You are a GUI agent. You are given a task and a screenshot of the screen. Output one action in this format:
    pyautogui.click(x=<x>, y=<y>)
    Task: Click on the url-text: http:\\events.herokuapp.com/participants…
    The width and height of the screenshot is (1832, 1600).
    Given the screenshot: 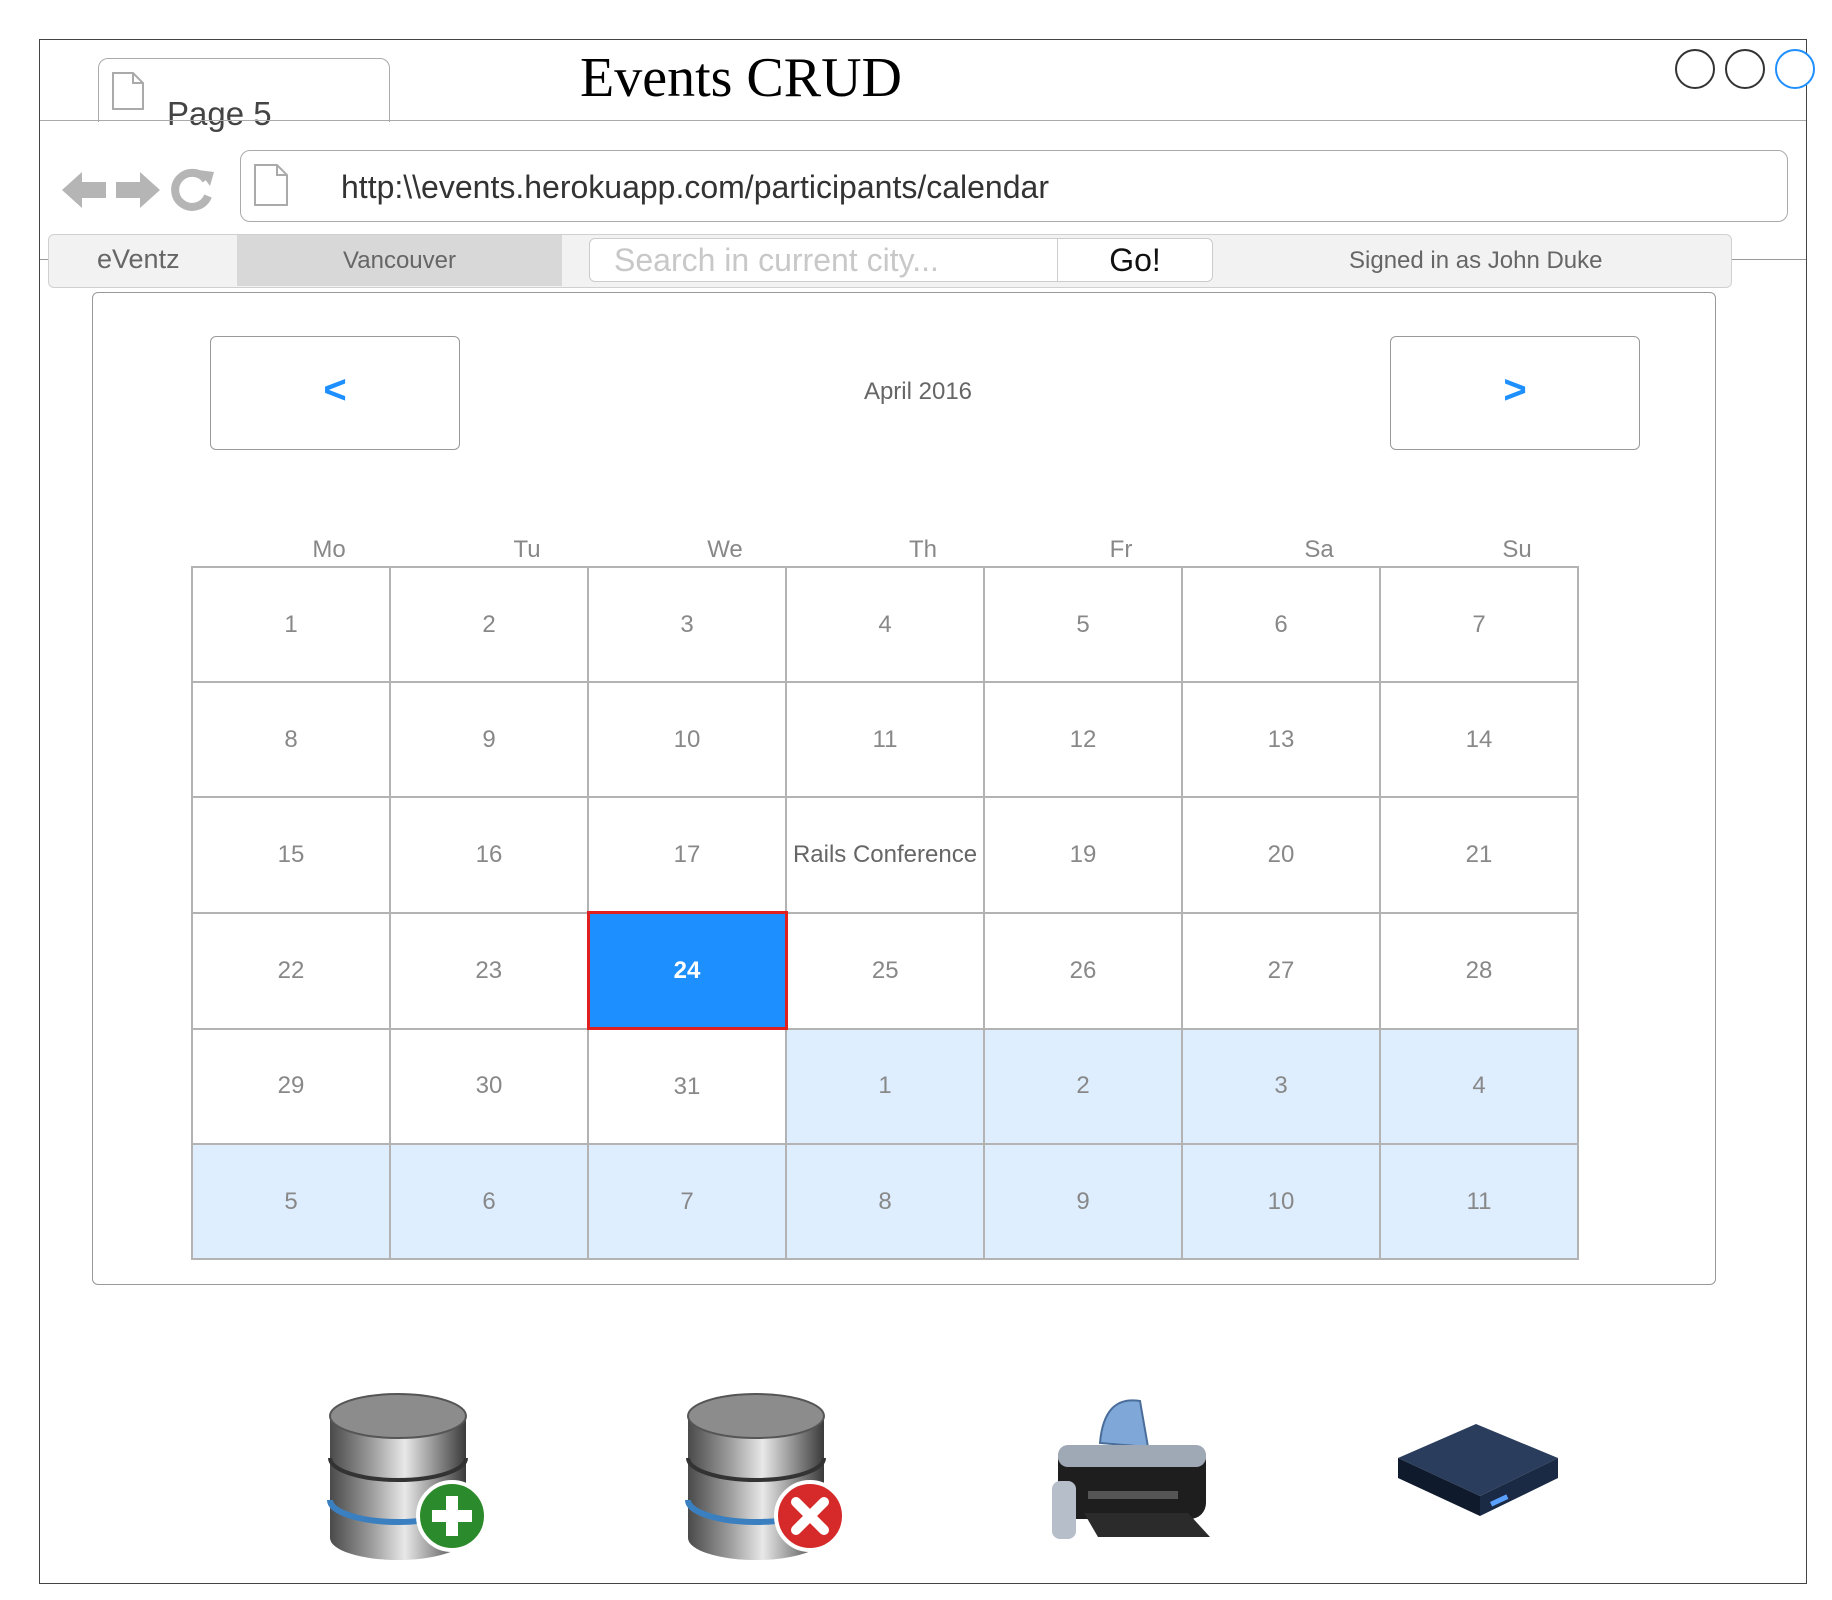 What is the action you would take?
    pyautogui.click(x=695, y=187)
    